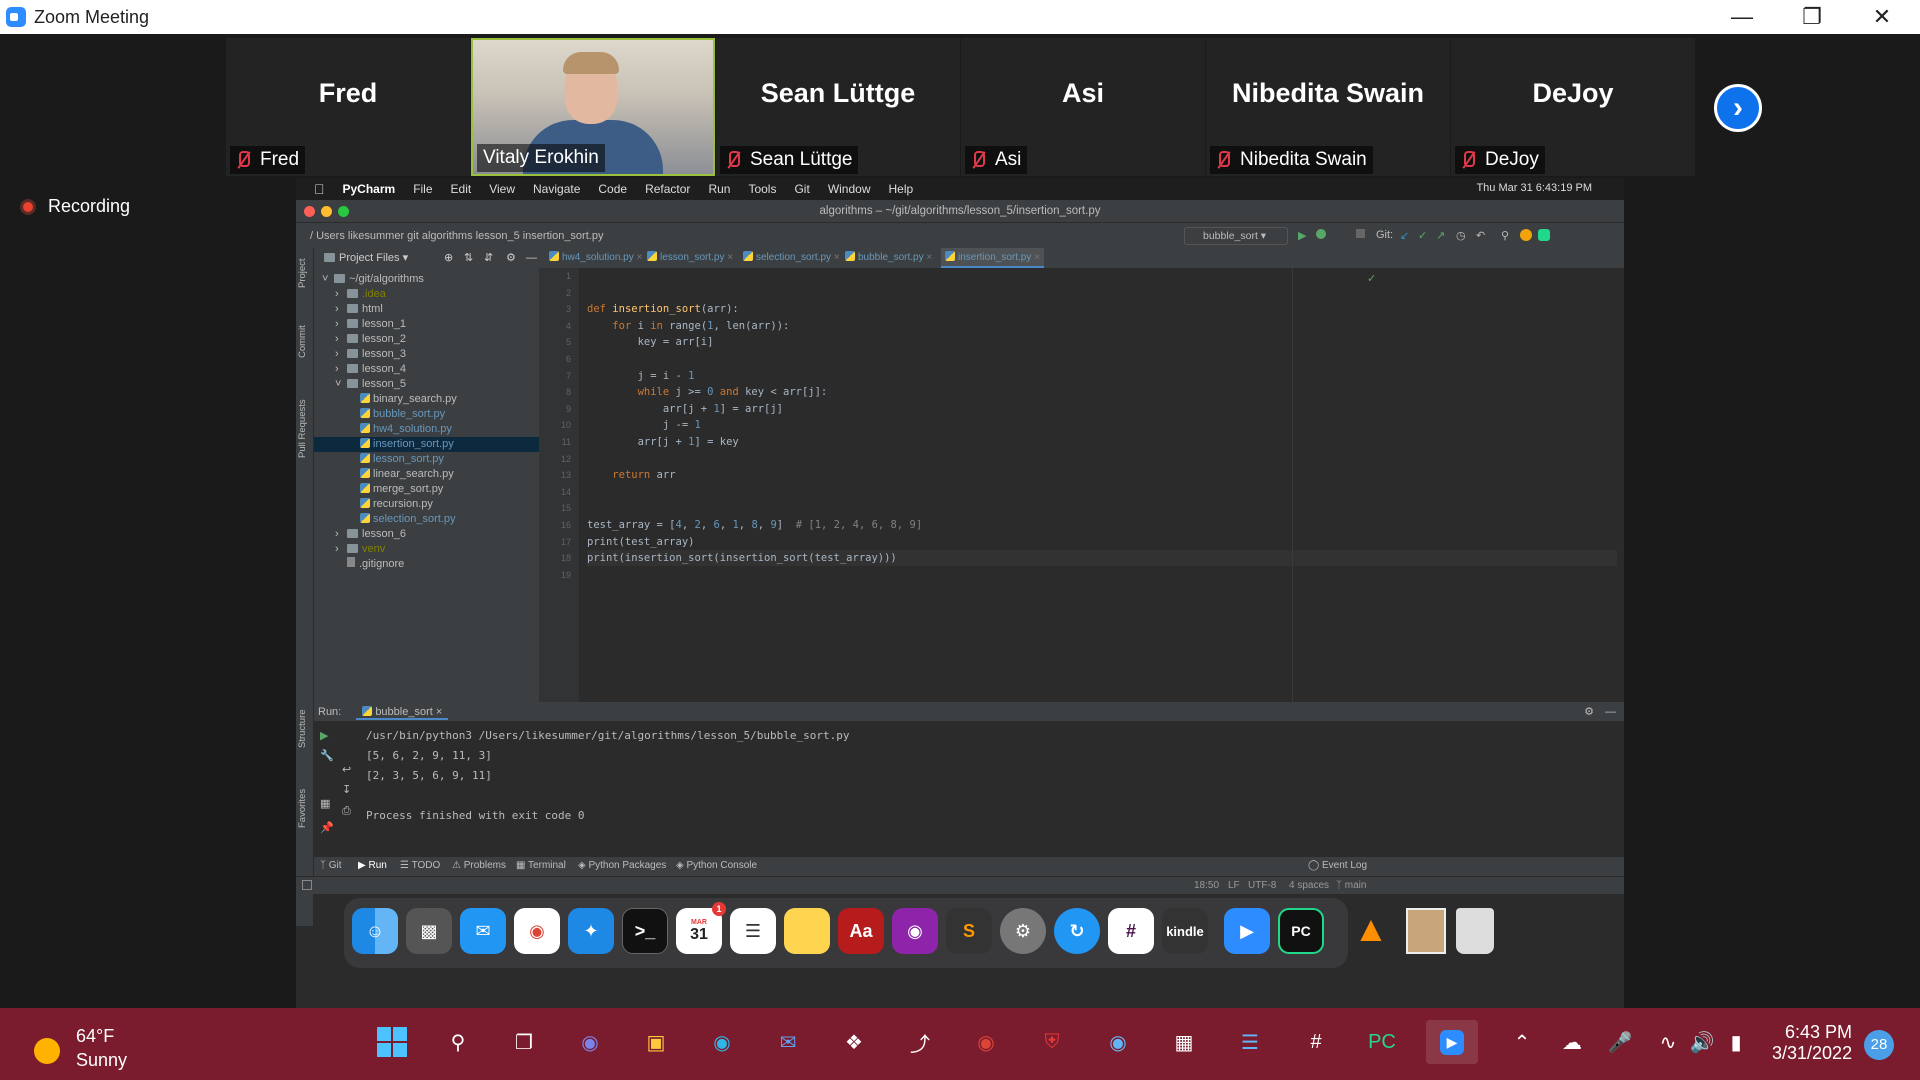  I want to click on tree-item: recursion.py, so click(426, 504).